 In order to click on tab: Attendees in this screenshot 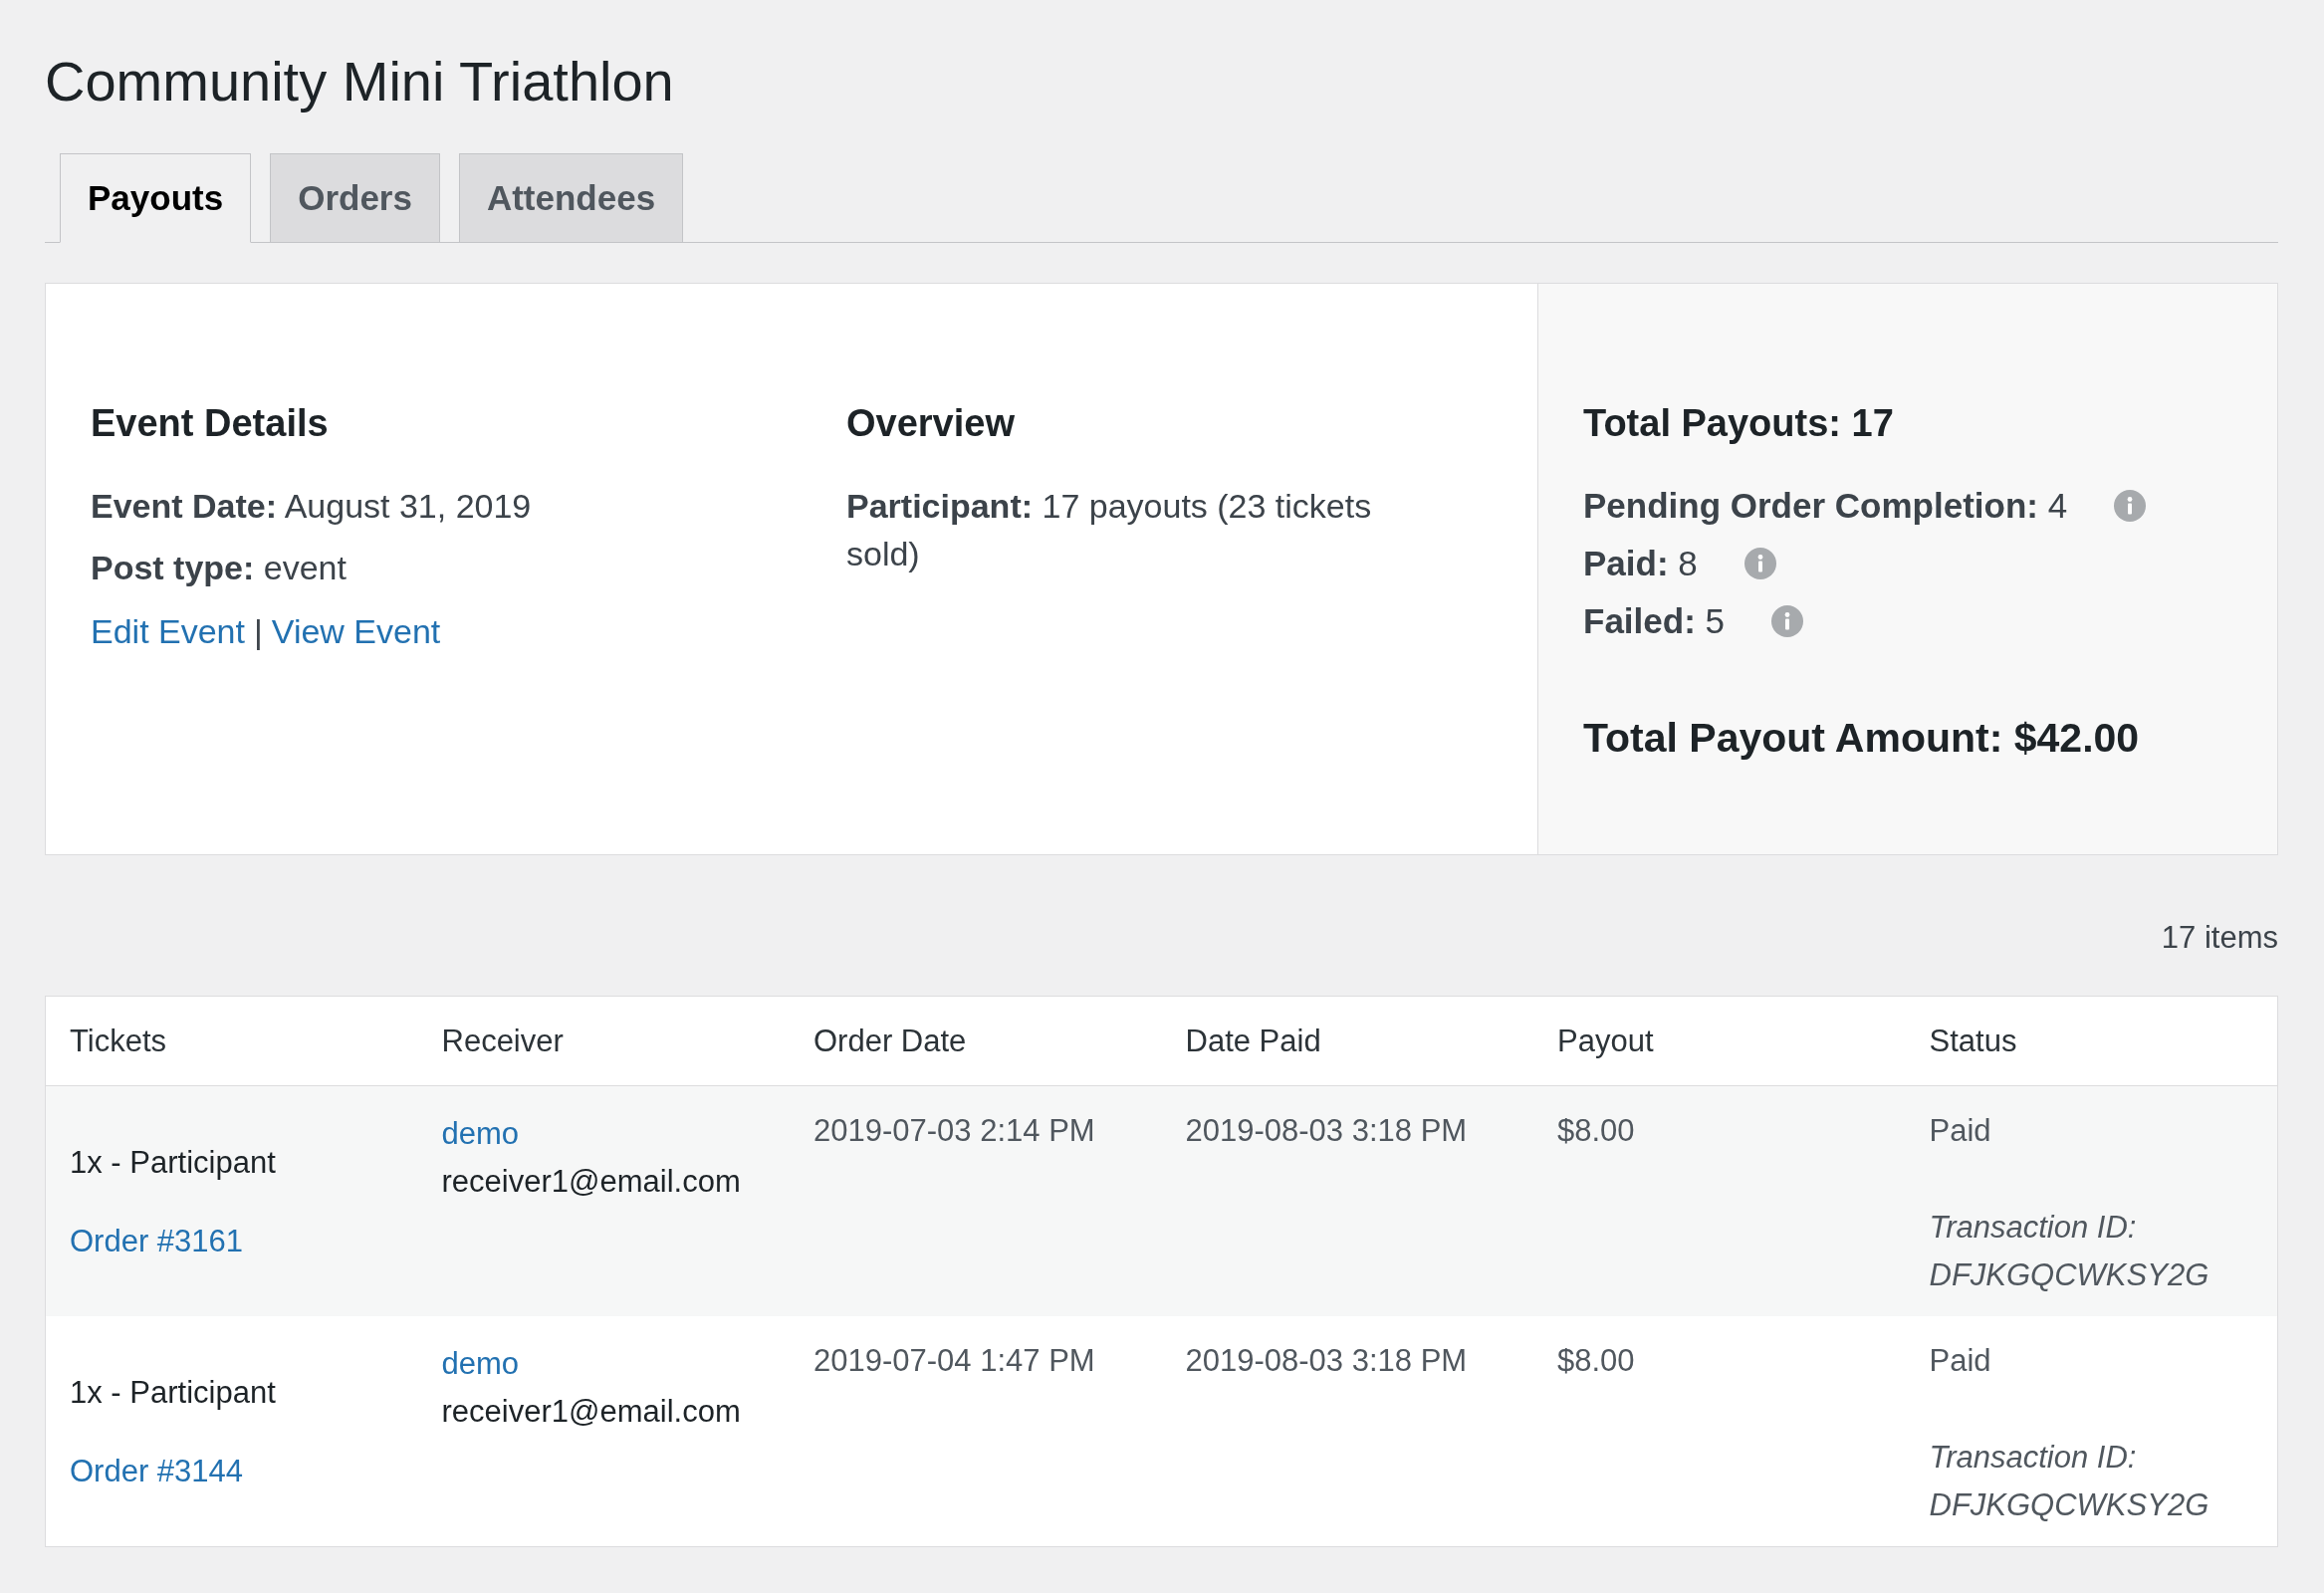, I will do `click(571, 198)`.